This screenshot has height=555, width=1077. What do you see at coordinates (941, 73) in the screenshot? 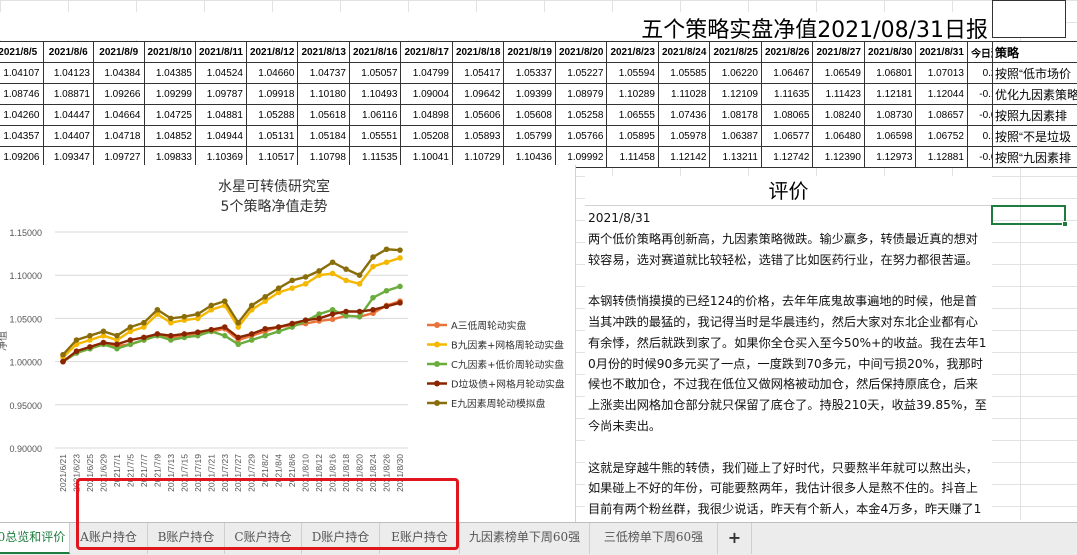
I see `nav-cell: 1.07013` at bounding box center [941, 73].